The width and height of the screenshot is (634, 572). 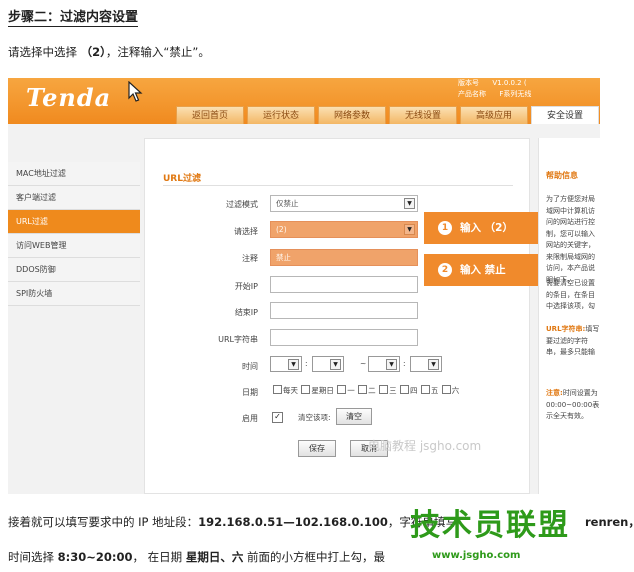 I want to click on day-label-everyday: 每天, so click(x=290, y=390).